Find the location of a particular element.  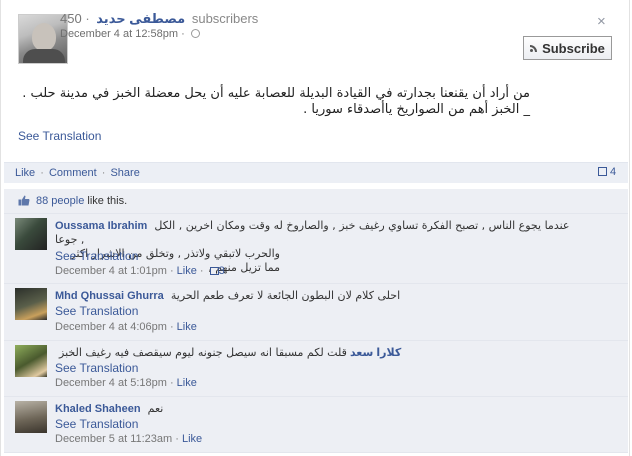

comment-body: Khaled Shaheen نعم is located at coordinates (325, 409).